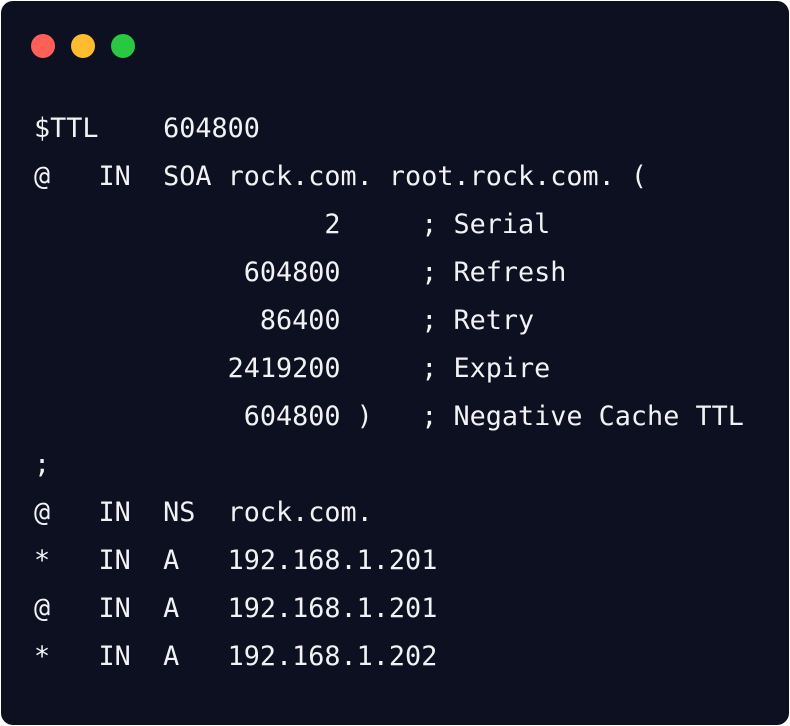 The width and height of the screenshot is (790, 726). I want to click on code-line-soa: @ IN SOA rock.com. root.rock.com. (, so click(341, 176).